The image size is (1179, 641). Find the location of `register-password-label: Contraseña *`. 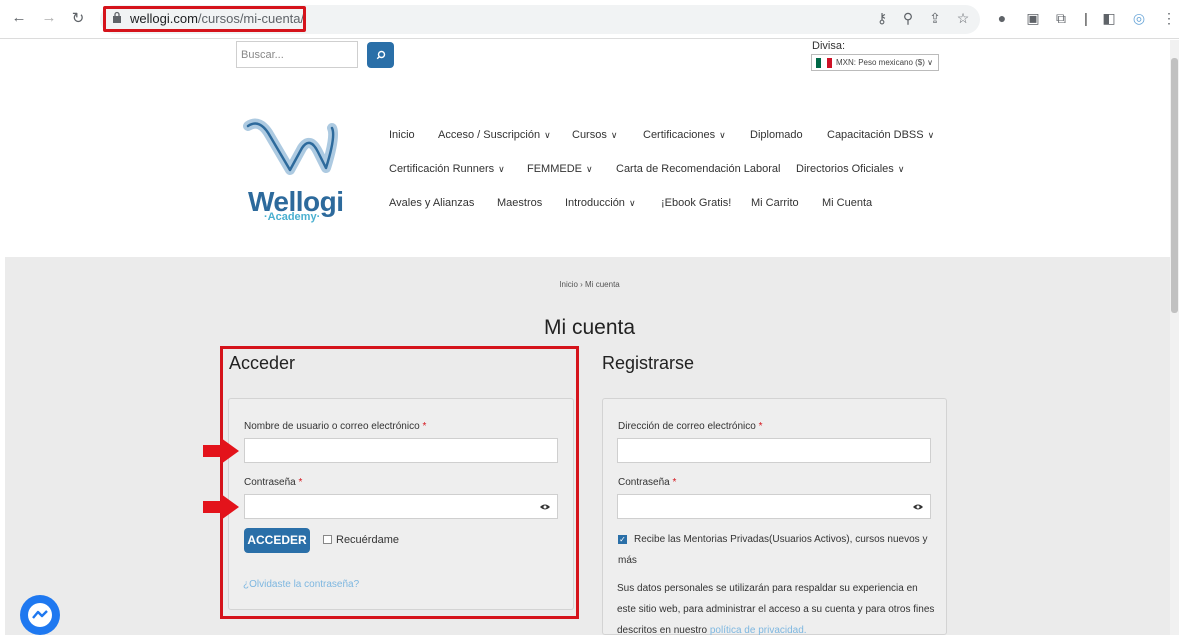

register-password-label: Contraseña * is located at coordinates (647, 482).